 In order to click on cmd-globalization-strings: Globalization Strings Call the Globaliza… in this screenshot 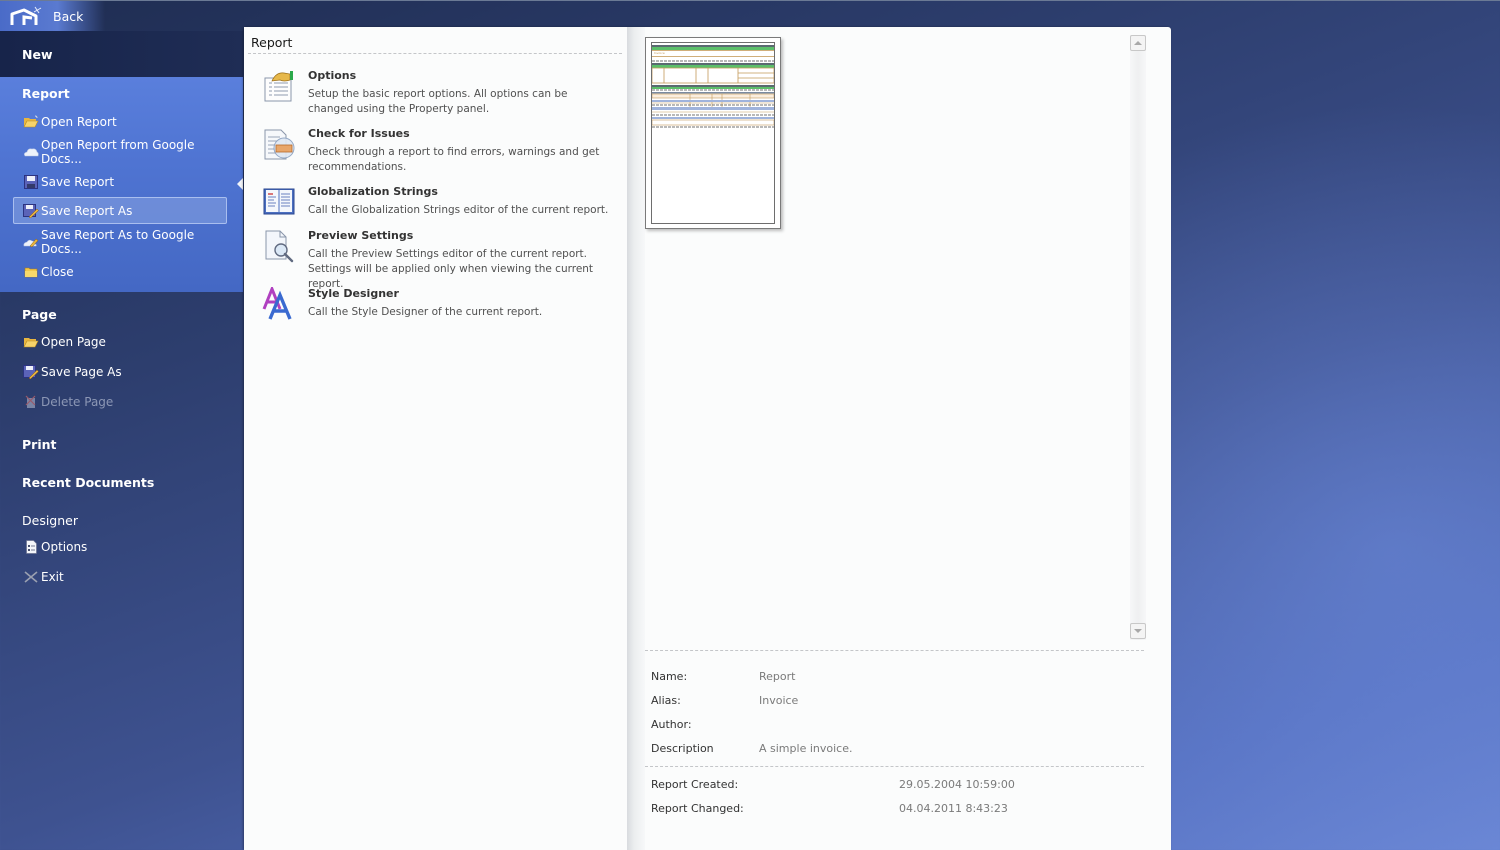, I will do `click(438, 203)`.